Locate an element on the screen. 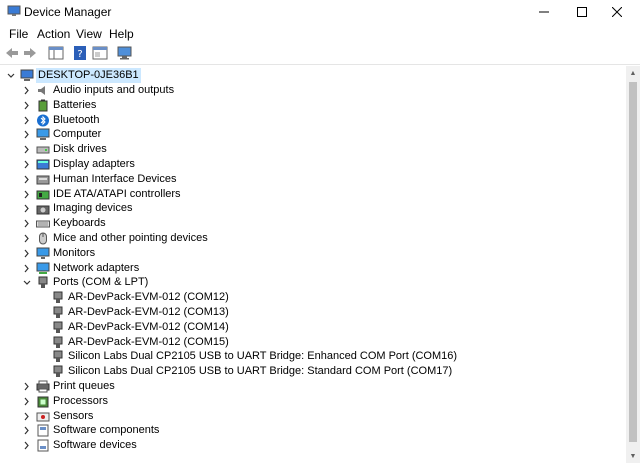 Image resolution: width=640 pixels, height=463 pixels. network-adapter-icon is located at coordinates (43, 268).